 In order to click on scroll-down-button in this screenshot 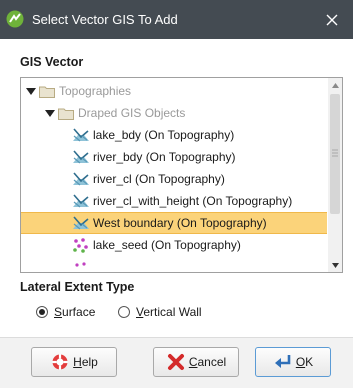, I will do `click(335, 265)`.